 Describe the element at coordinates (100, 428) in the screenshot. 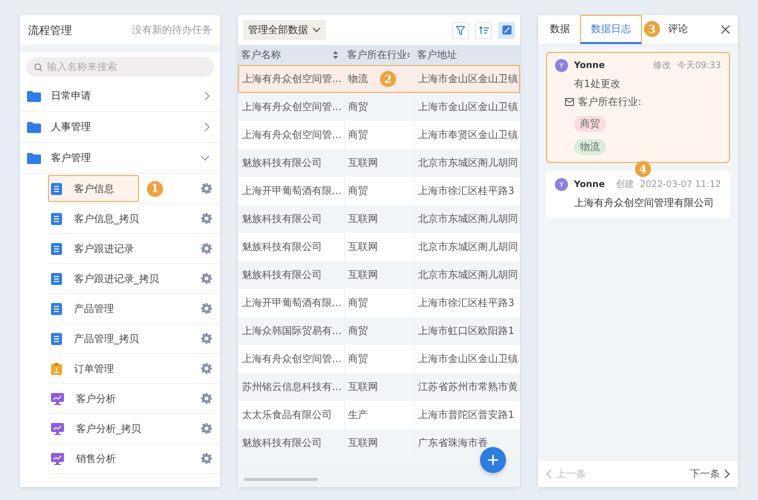

I see `form-item: 客户分析_拷贝` at that location.